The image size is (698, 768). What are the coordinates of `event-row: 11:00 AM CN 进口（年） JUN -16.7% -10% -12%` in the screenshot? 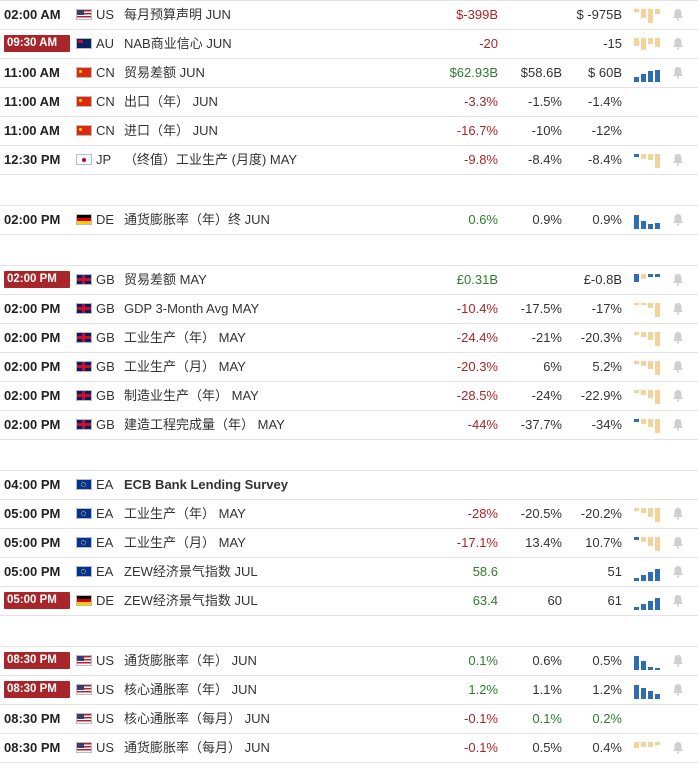 It's located at (349, 131).